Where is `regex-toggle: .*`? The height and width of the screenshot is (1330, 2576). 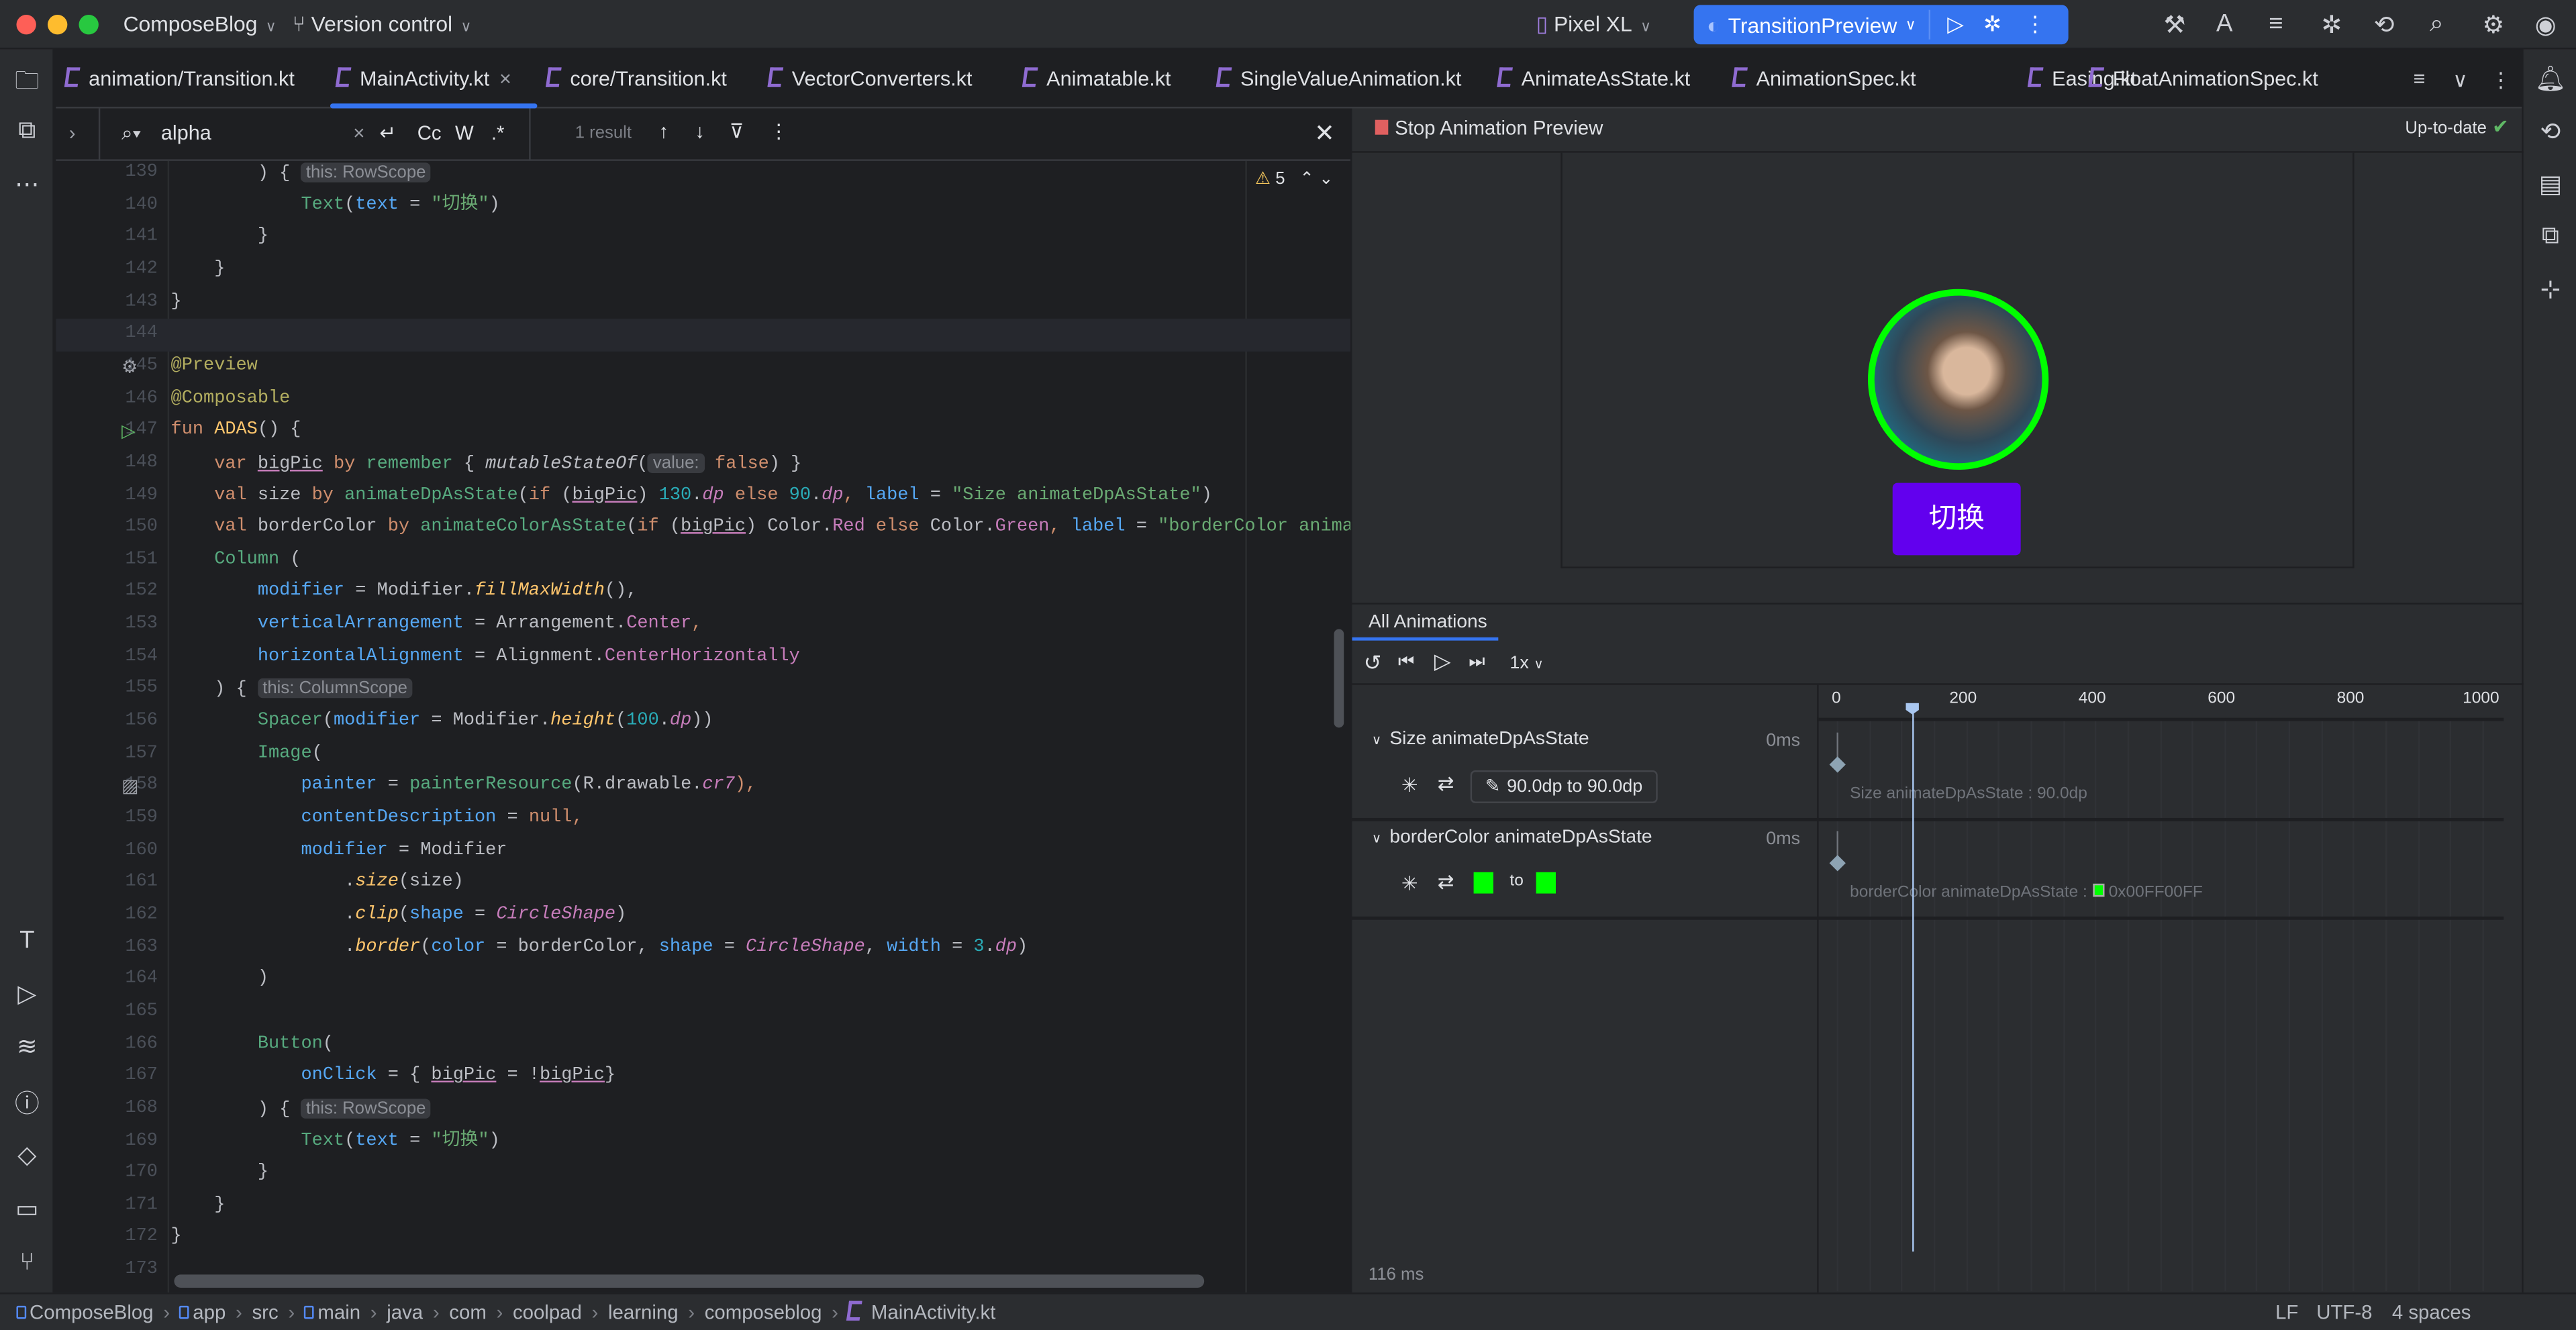 regex-toggle: .* is located at coordinates (498, 132).